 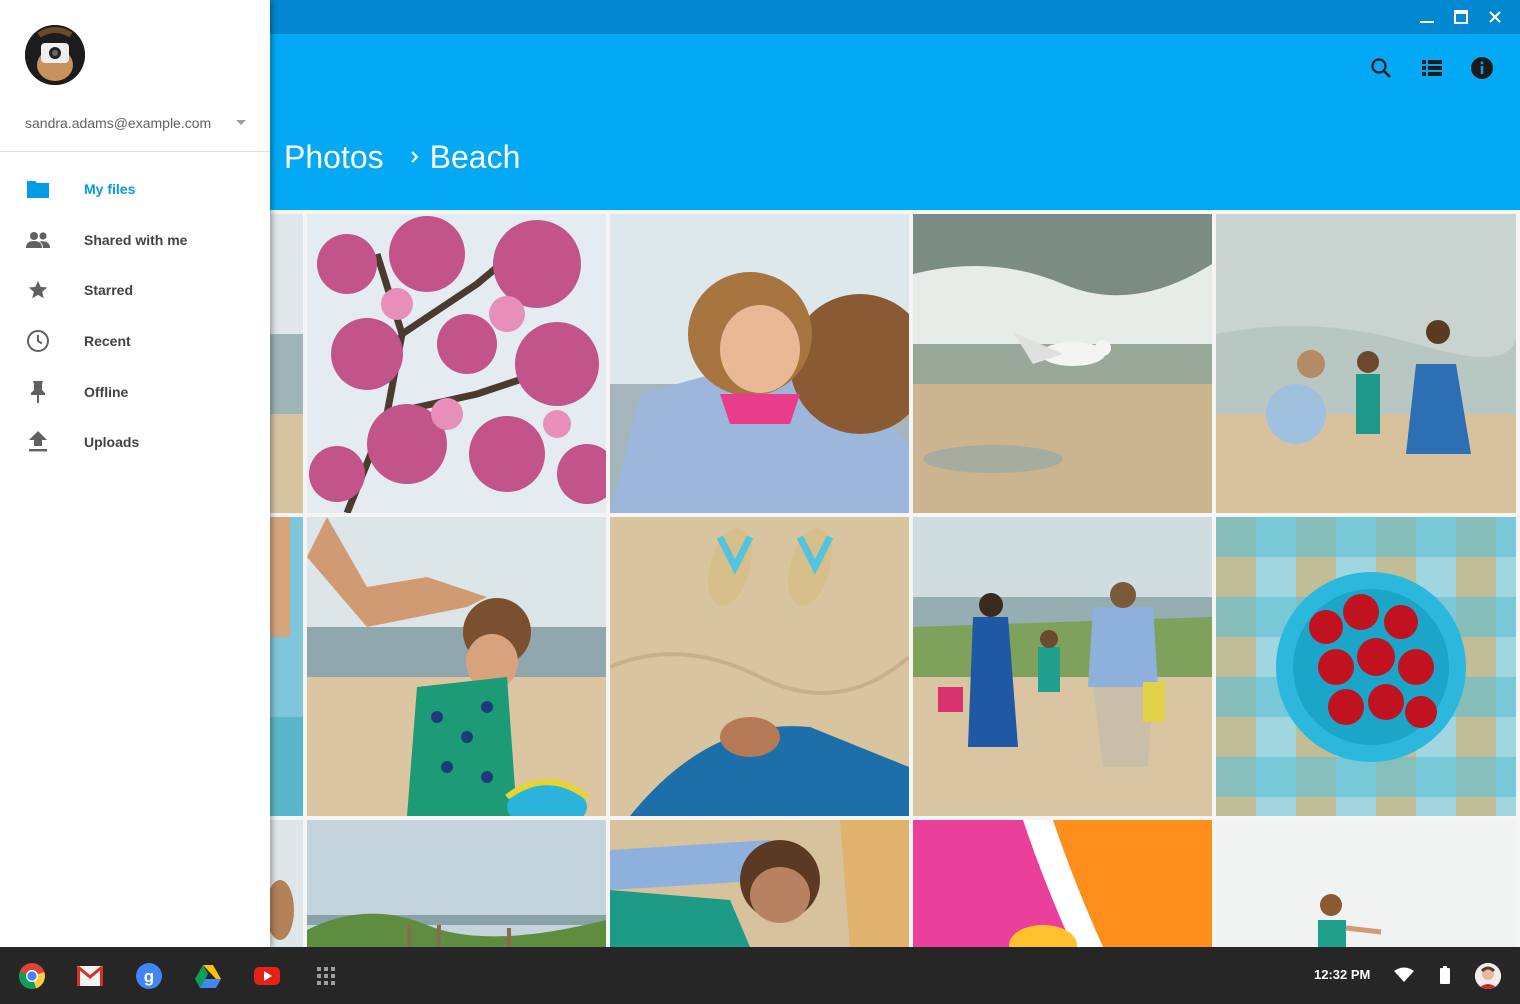 What do you see at coordinates (38, 189) in the screenshot?
I see `folder-icon` at bounding box center [38, 189].